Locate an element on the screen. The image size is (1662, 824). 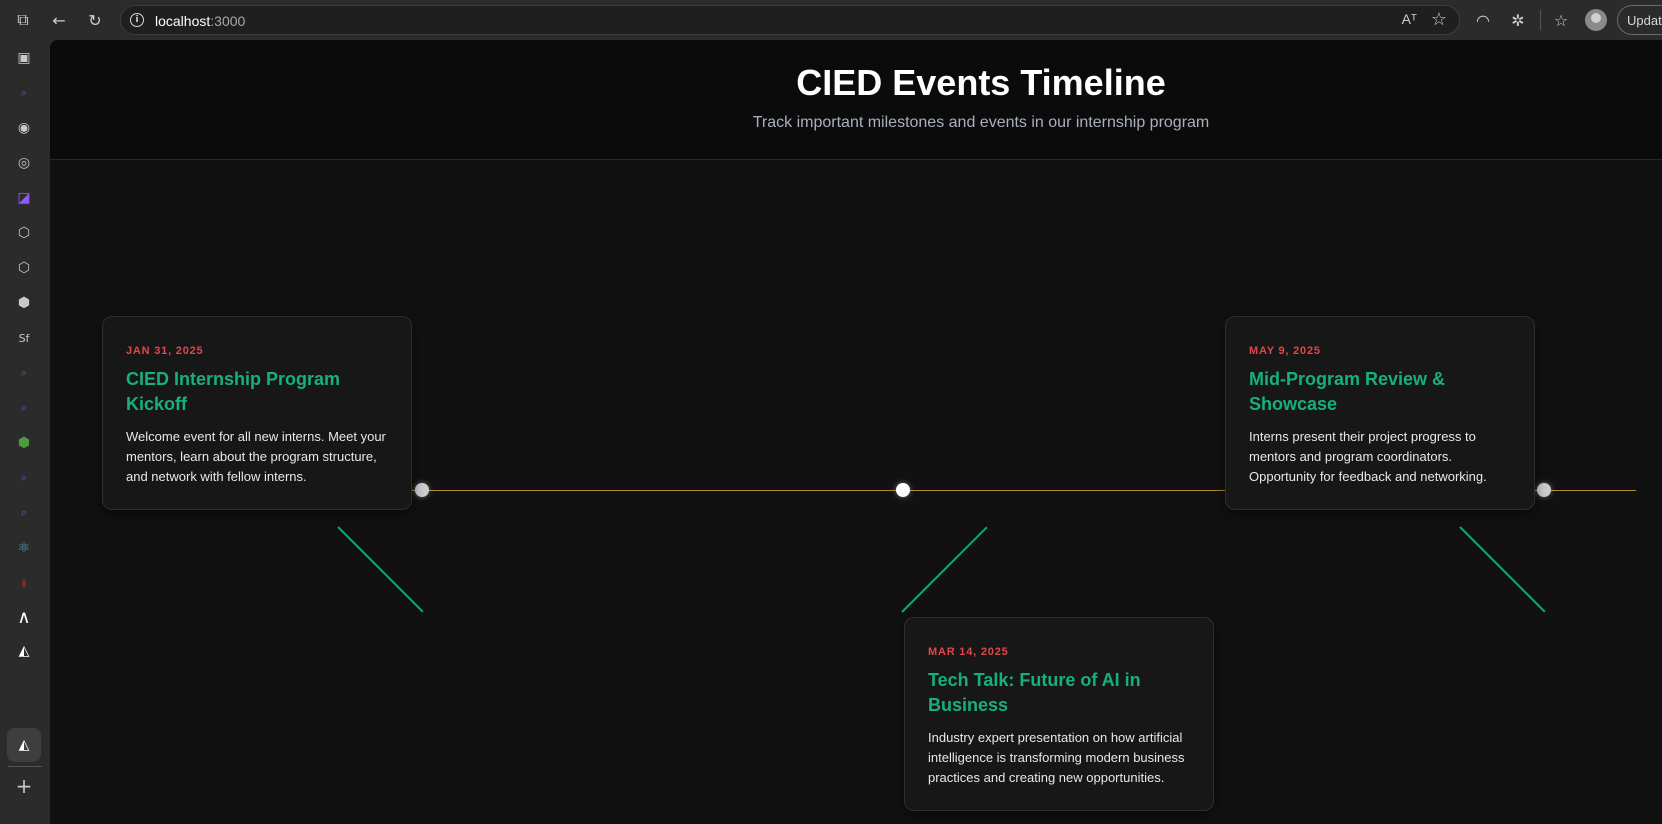
address-url: localhost:3000 is located at coordinates (200, 21).